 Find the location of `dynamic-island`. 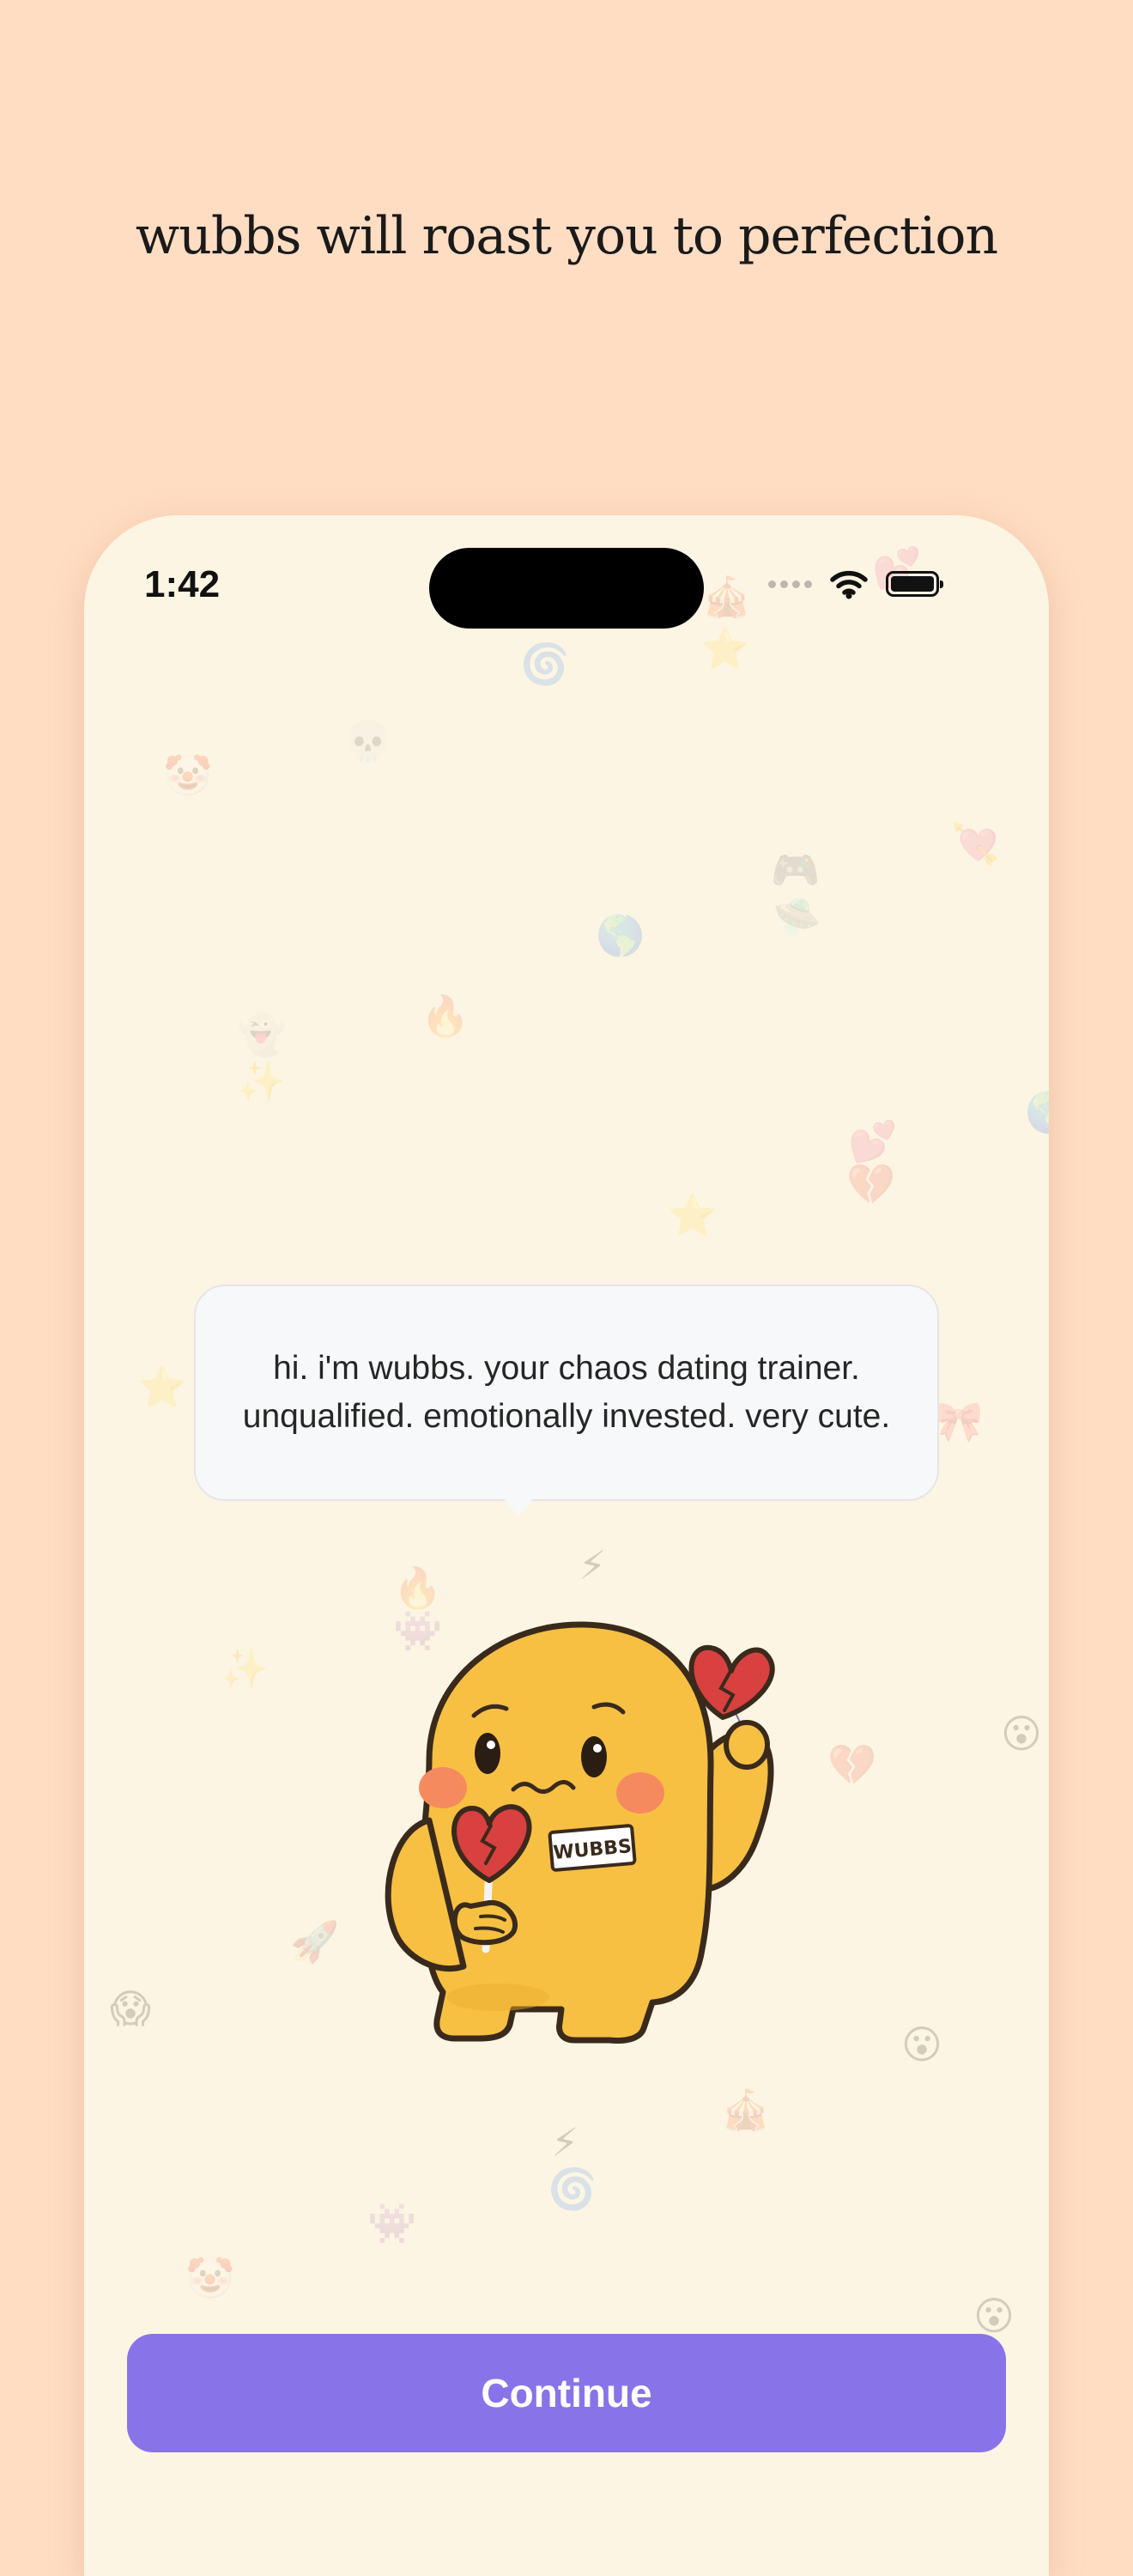

dynamic-island is located at coordinates (566, 588).